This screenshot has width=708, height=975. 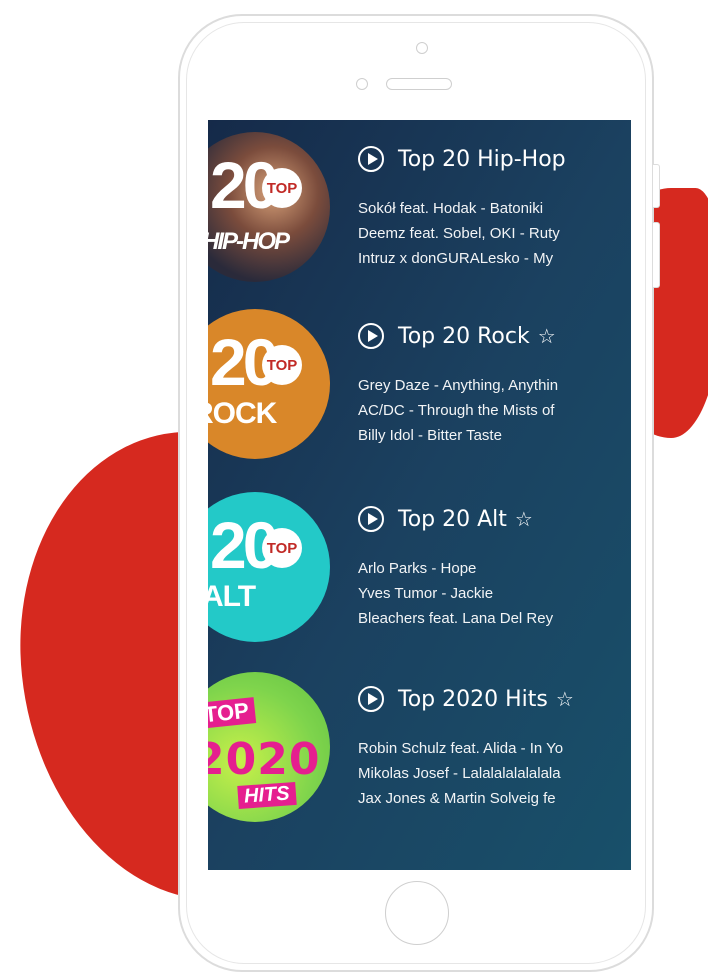 I want to click on playlist-title-line: Top 20 Alt ☆, so click(x=445, y=519).